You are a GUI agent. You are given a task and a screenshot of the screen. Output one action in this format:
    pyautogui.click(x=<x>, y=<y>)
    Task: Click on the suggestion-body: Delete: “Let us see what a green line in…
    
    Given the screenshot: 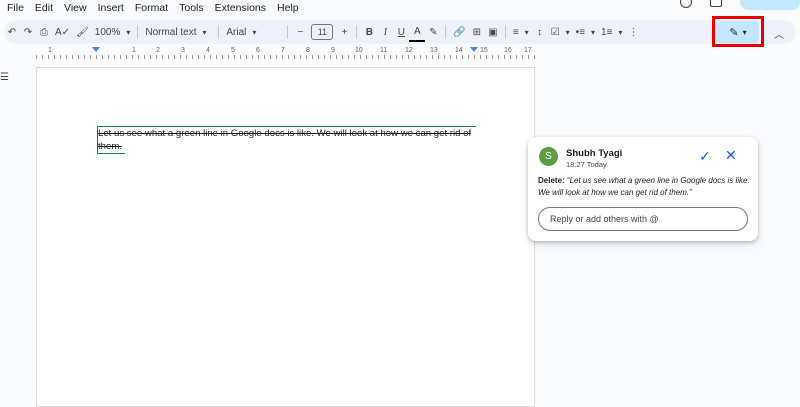 What is the action you would take?
    pyautogui.click(x=644, y=187)
    